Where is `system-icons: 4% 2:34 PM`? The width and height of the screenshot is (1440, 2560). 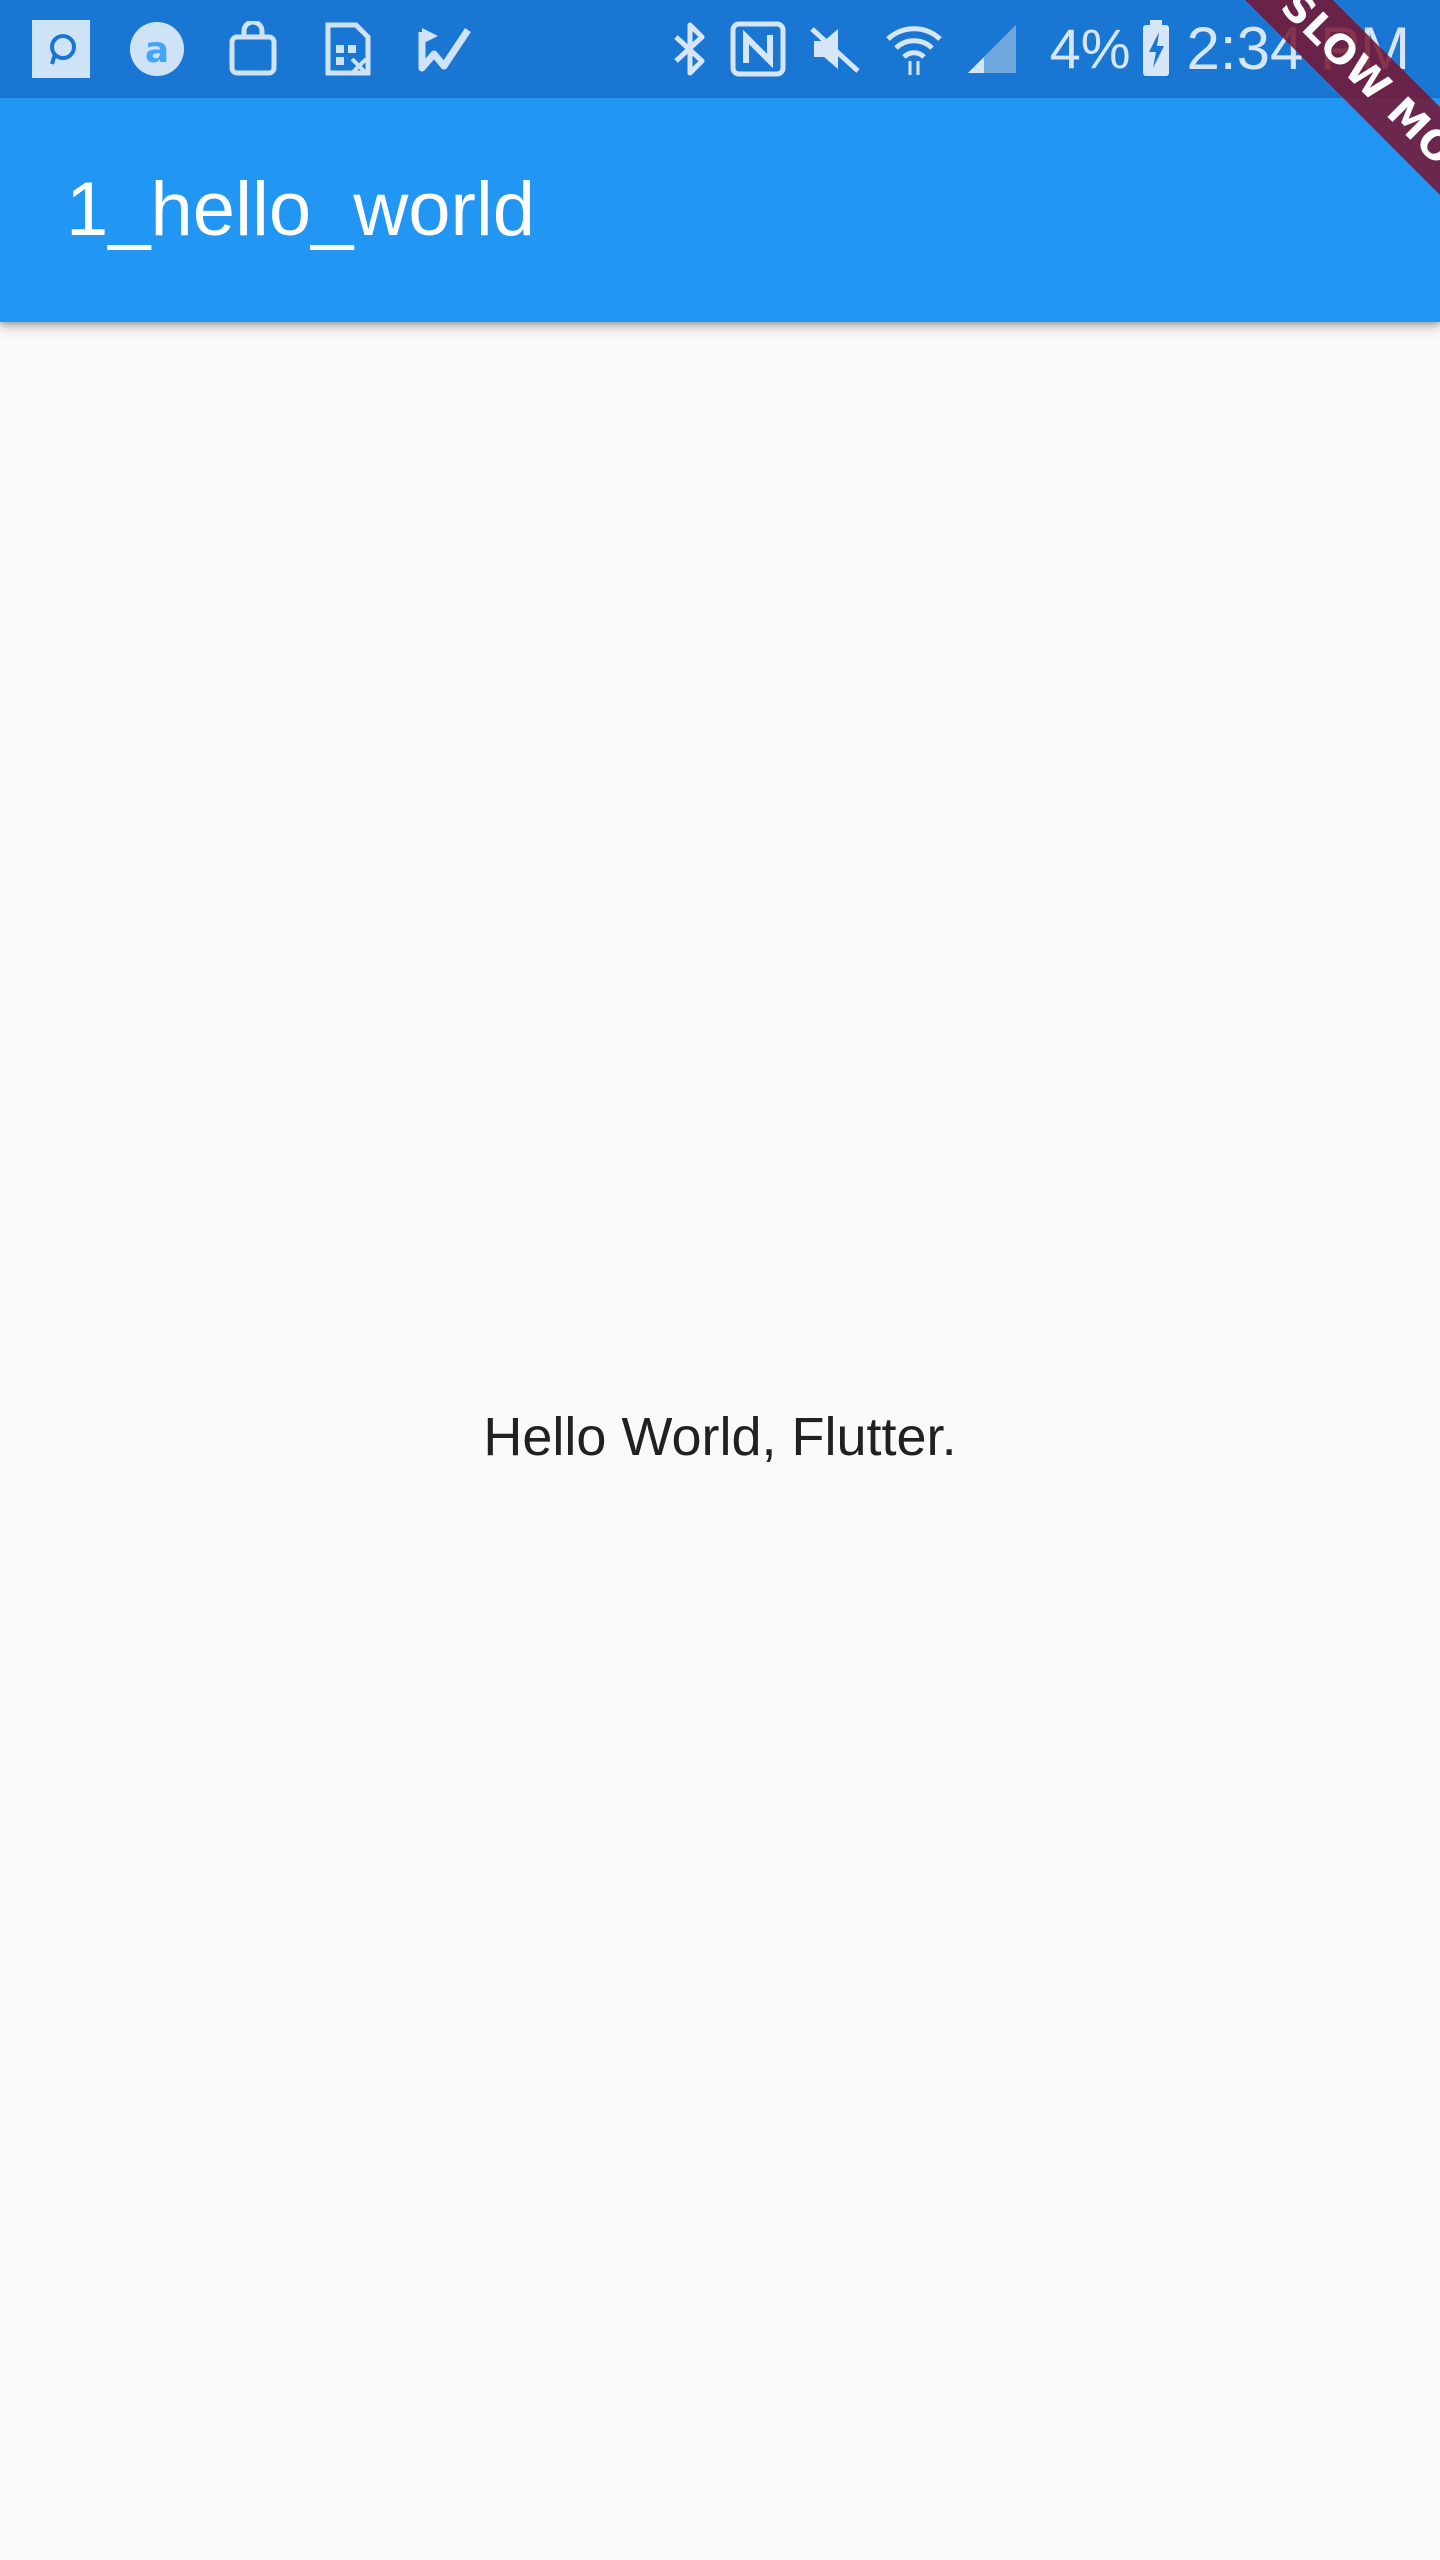 system-icons: 4% 2:34 PM is located at coordinates (1030, 49).